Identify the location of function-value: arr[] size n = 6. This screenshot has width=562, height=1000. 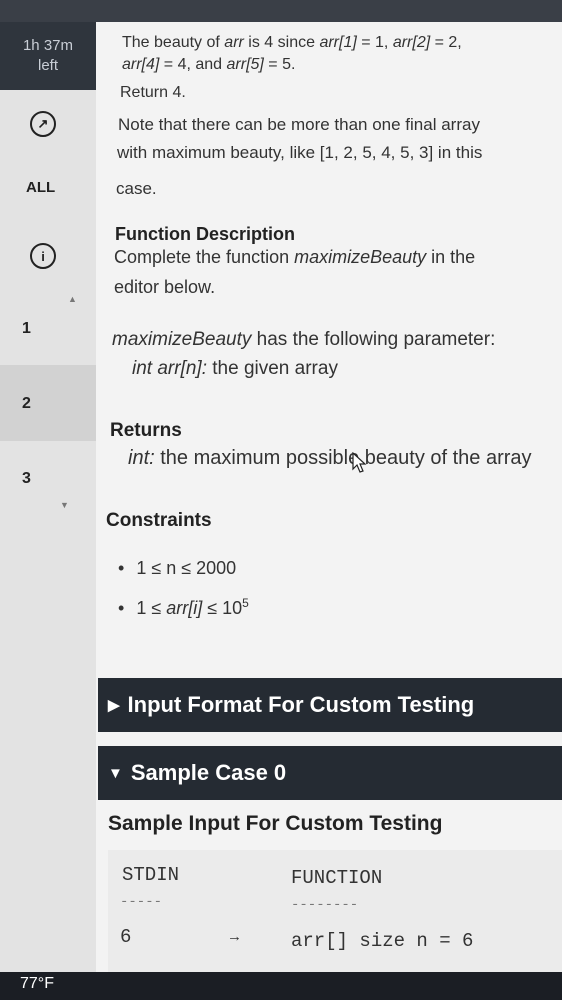
(382, 941).